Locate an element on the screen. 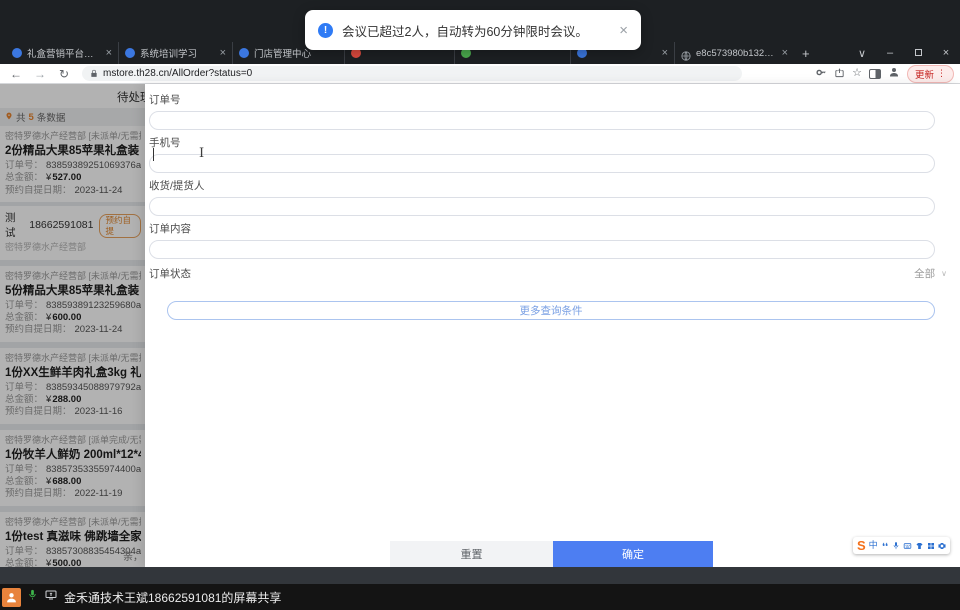  profile-avatar is located at coordinates (894, 74).